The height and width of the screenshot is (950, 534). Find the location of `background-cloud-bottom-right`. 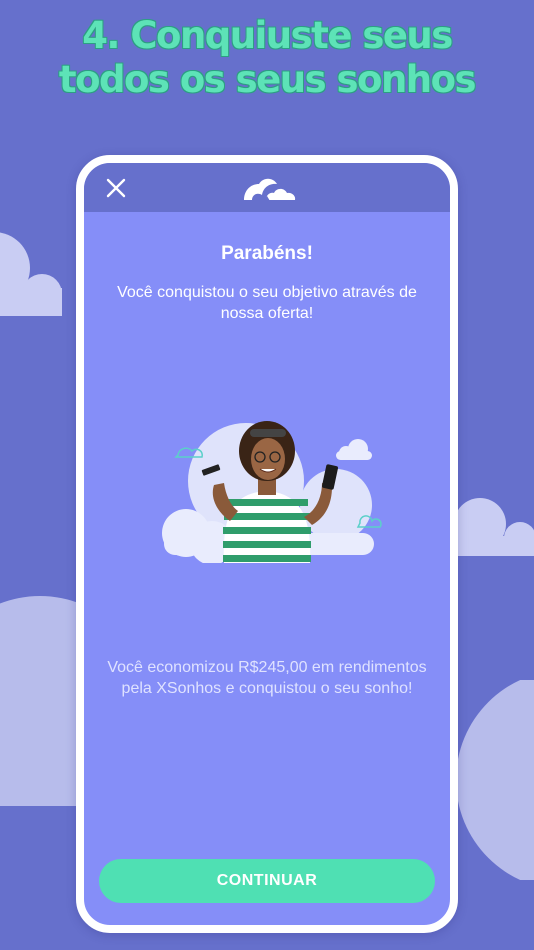

background-cloud-bottom-right is located at coordinates (495, 780).